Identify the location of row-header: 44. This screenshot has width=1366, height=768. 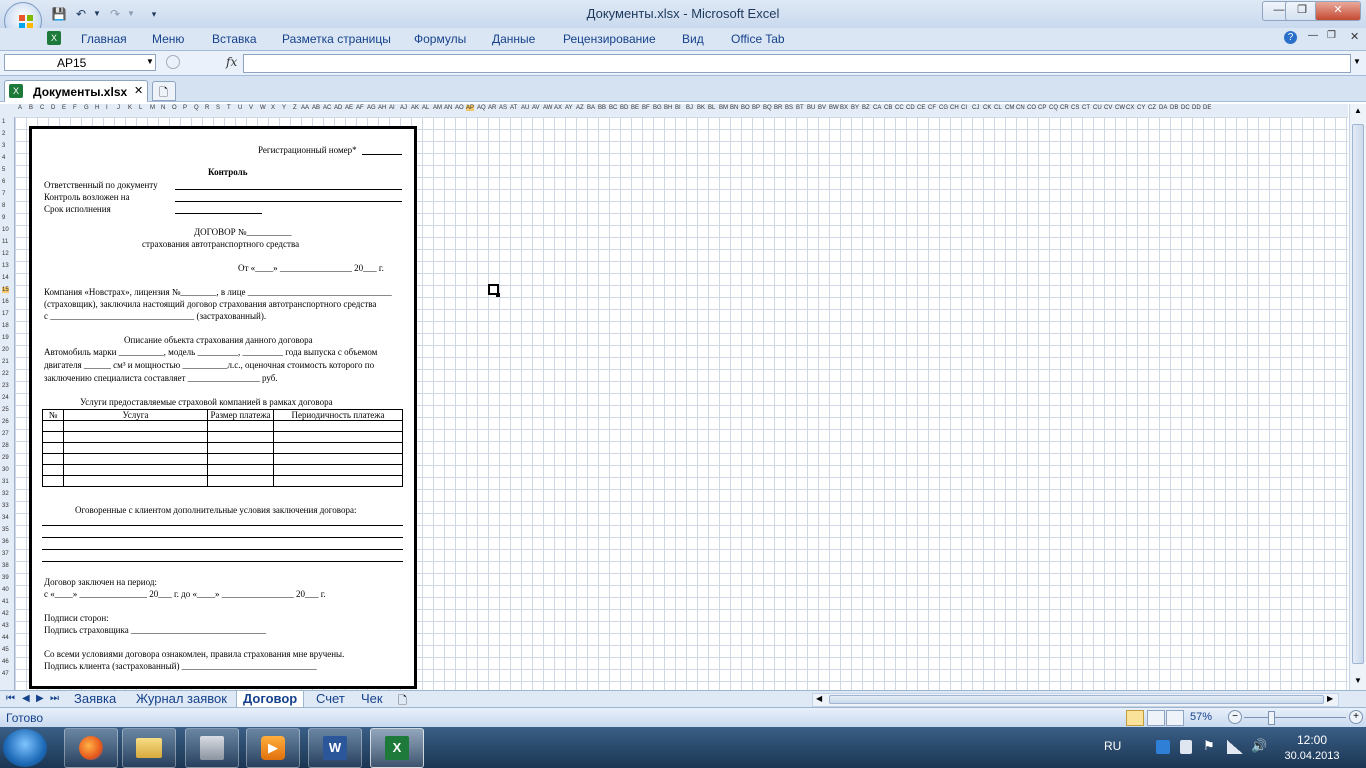
(5, 638).